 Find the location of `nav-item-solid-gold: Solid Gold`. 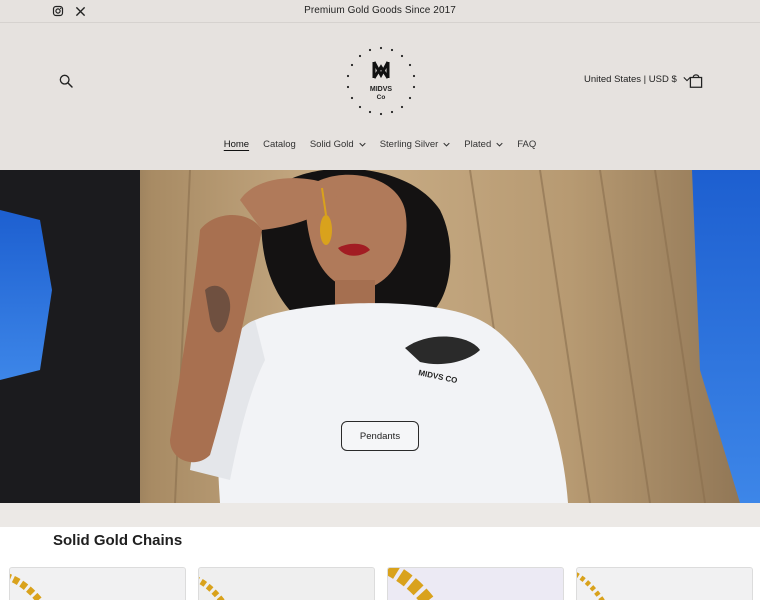

nav-item-solid-gold: Solid Gold is located at coordinates (338, 144).